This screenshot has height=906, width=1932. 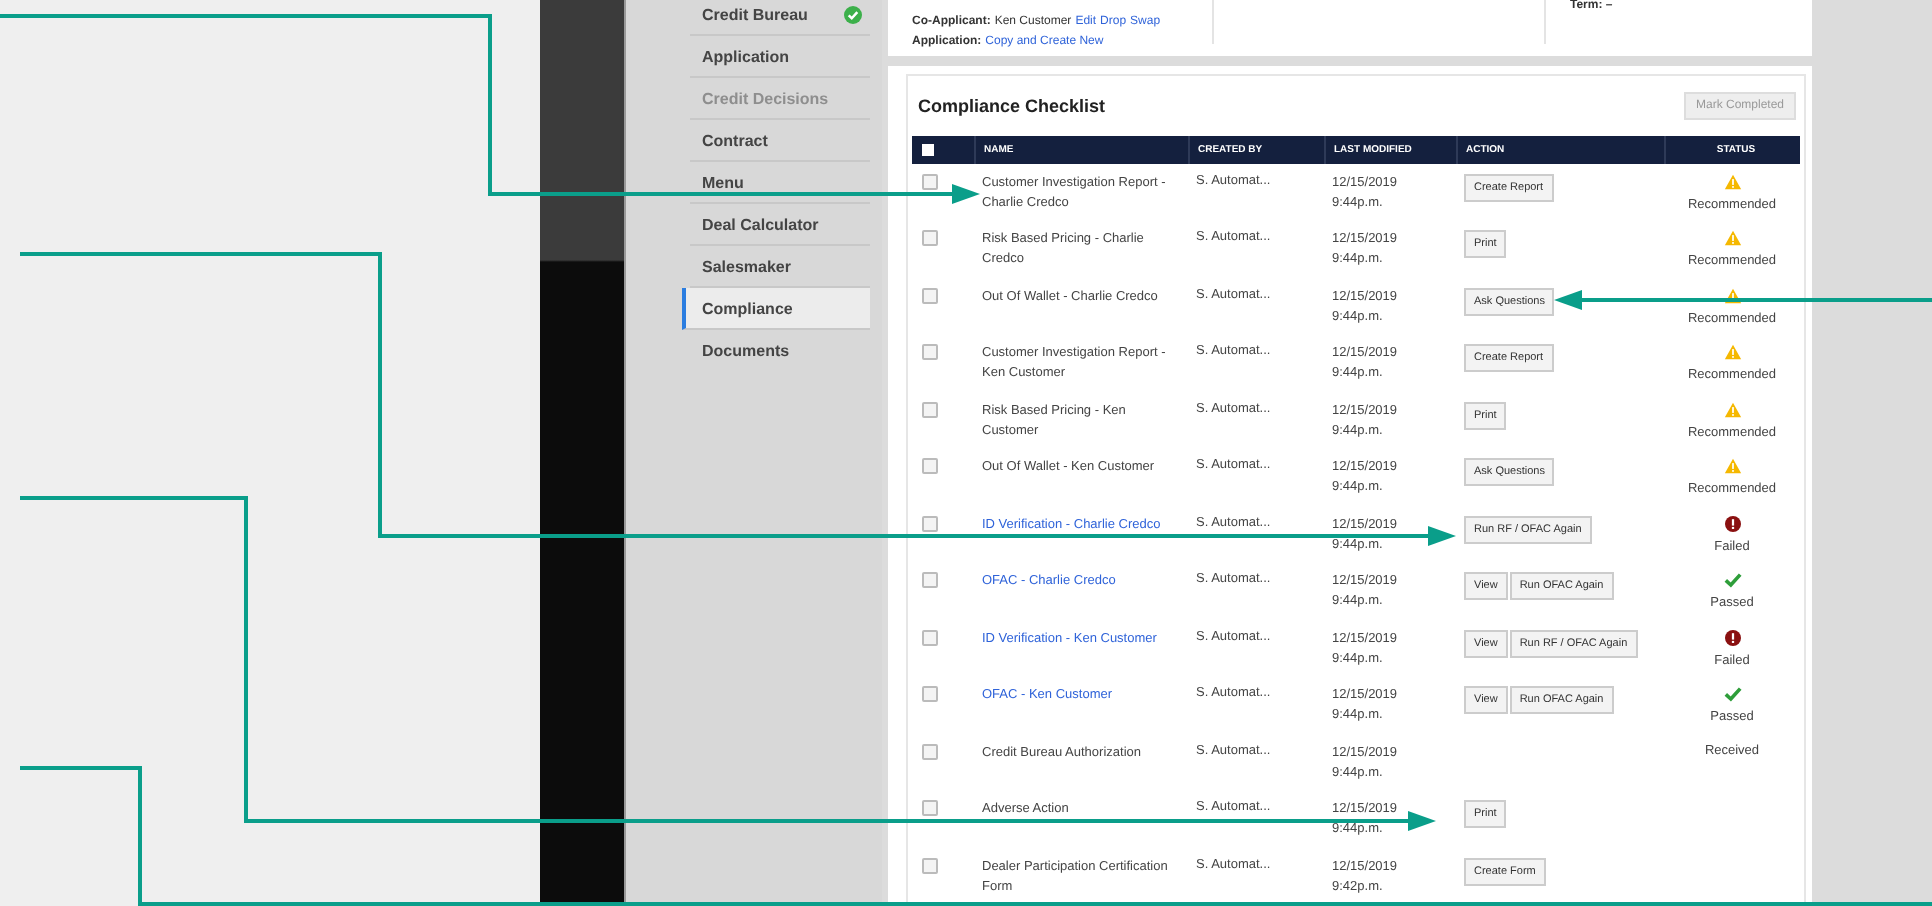 I want to click on sidebar-item: Deal Calculator, so click(x=780, y=225).